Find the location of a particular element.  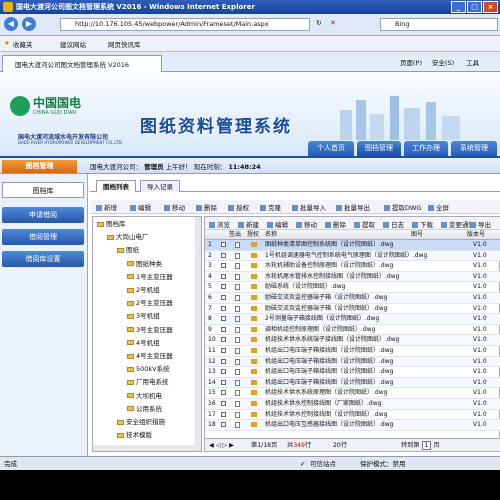

drawing-name: 水轮机辅助设备控制原理图（设计院图纸）.dwg is located at coordinates (360, 266).